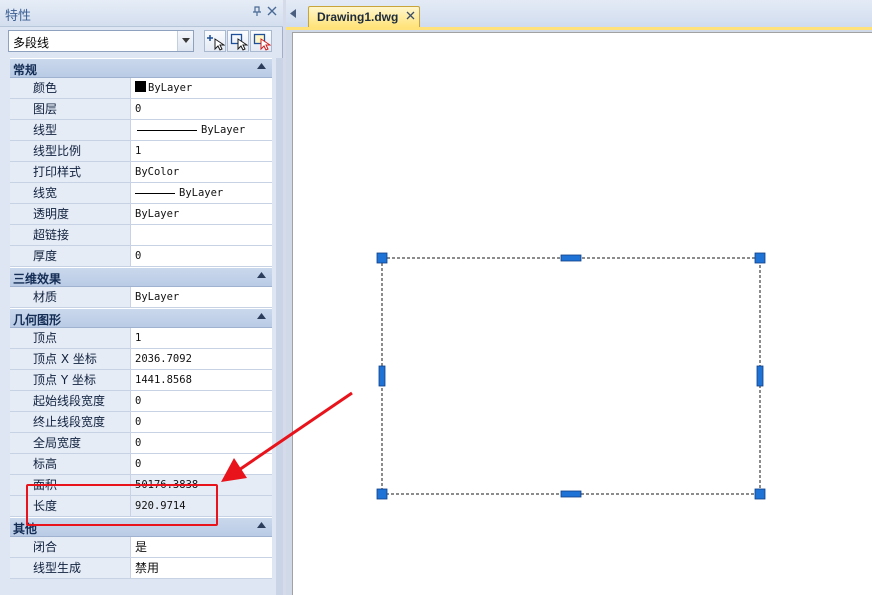 This screenshot has width=872, height=595. Describe the element at coordinates (382, 376) in the screenshot. I see `grip-mid-left` at that location.